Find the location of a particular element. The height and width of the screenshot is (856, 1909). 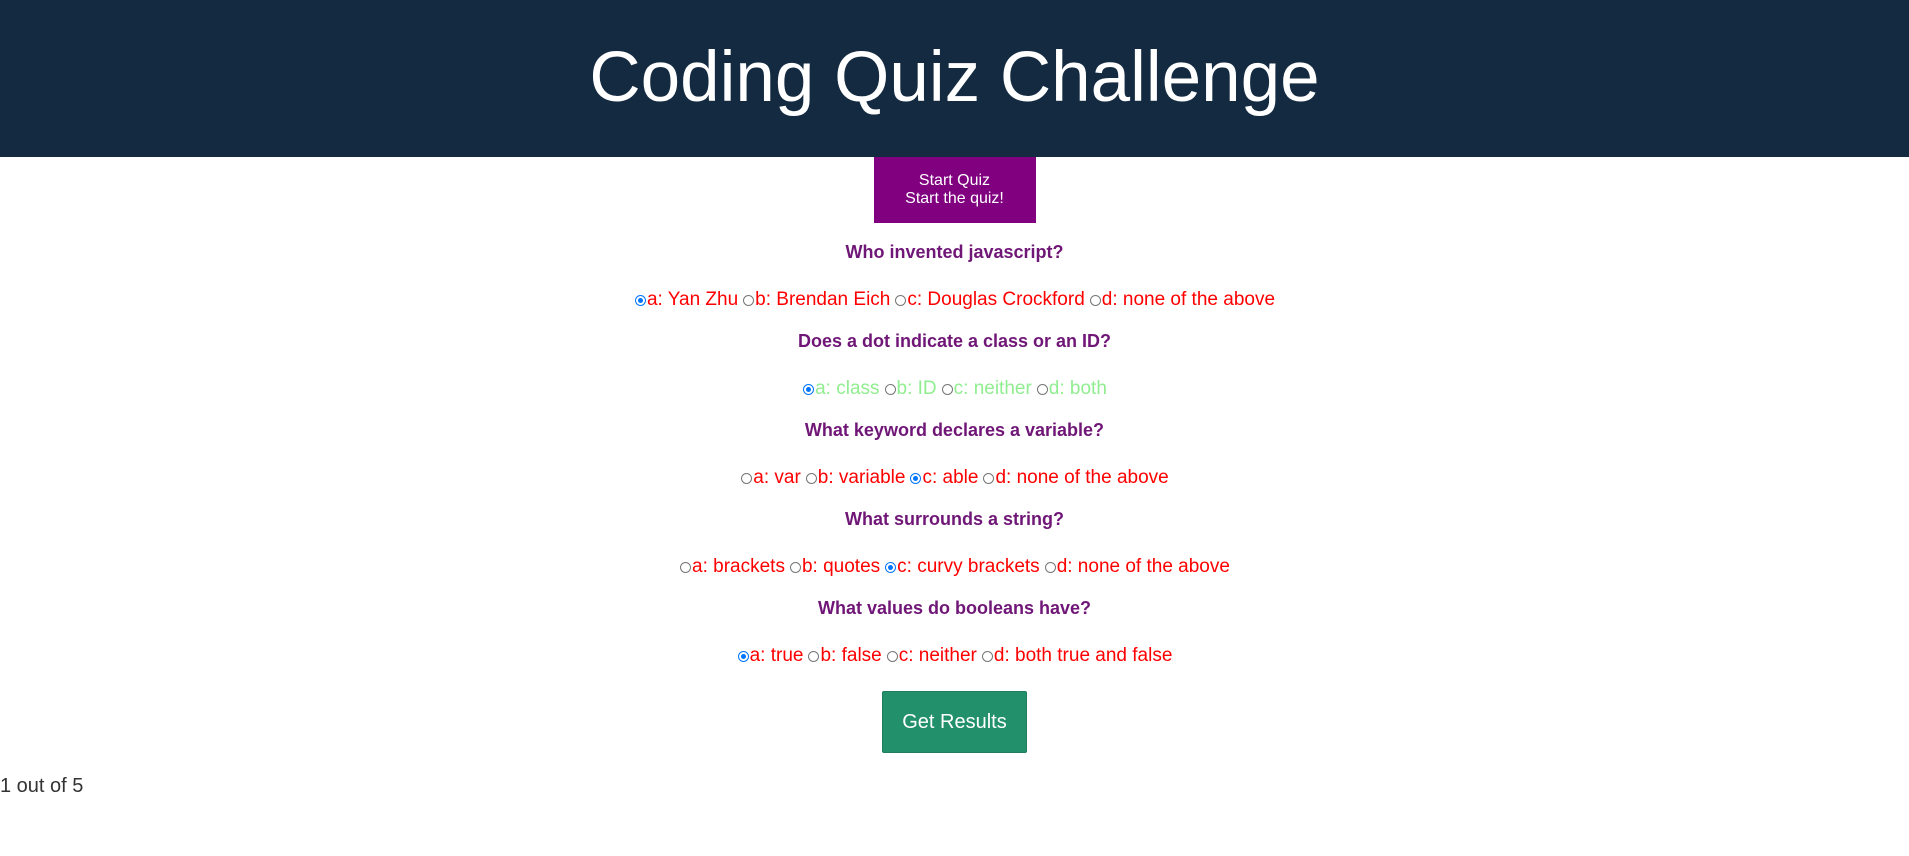

answer-option: c: able is located at coordinates (943, 478).